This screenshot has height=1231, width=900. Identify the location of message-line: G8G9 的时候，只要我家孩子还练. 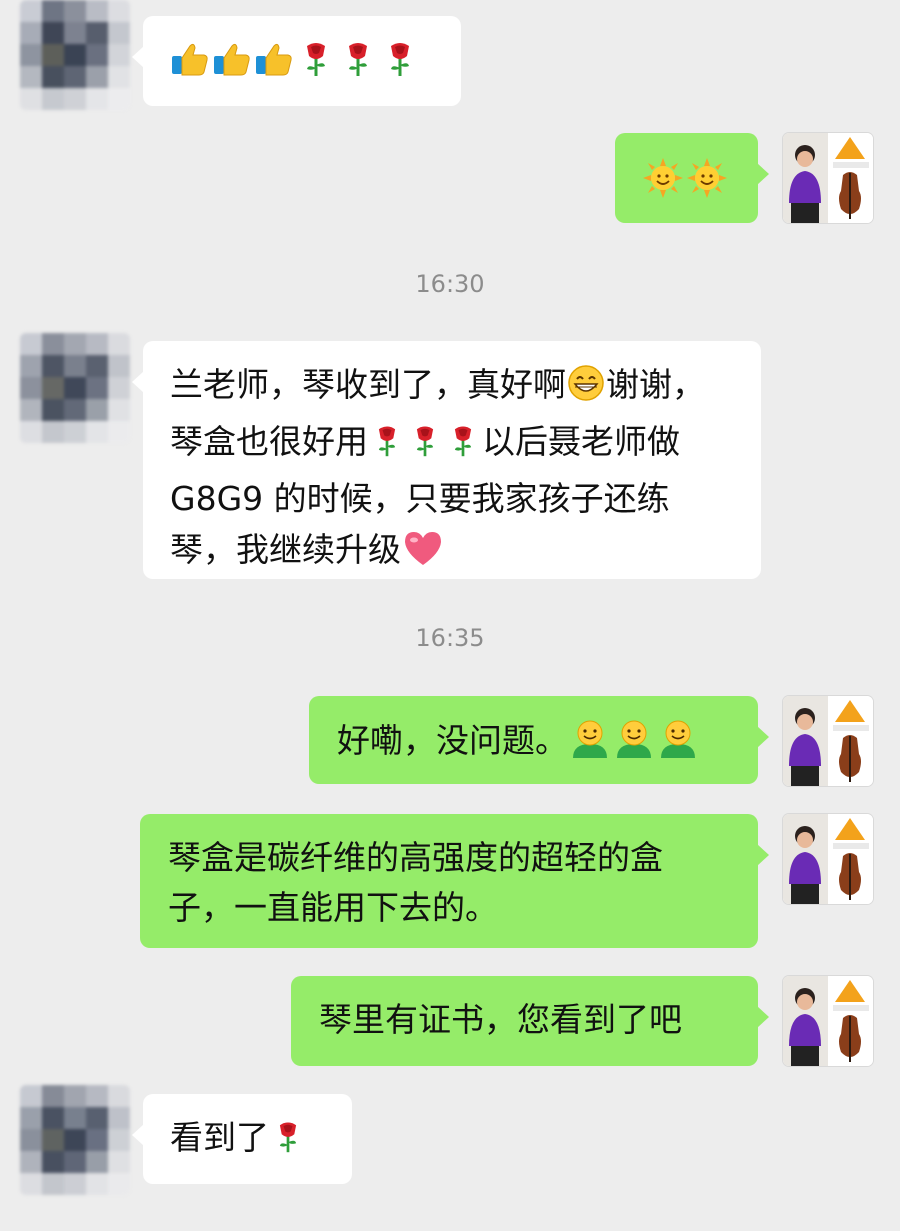
(465, 499).